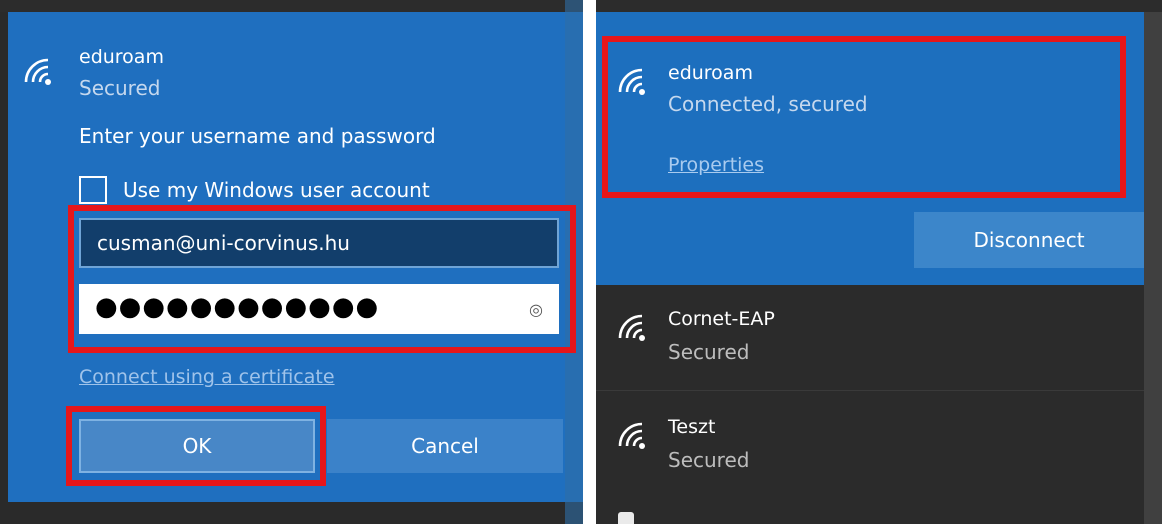 The height and width of the screenshot is (524, 1162). I want to click on eye-icon: ◎, so click(536, 309).